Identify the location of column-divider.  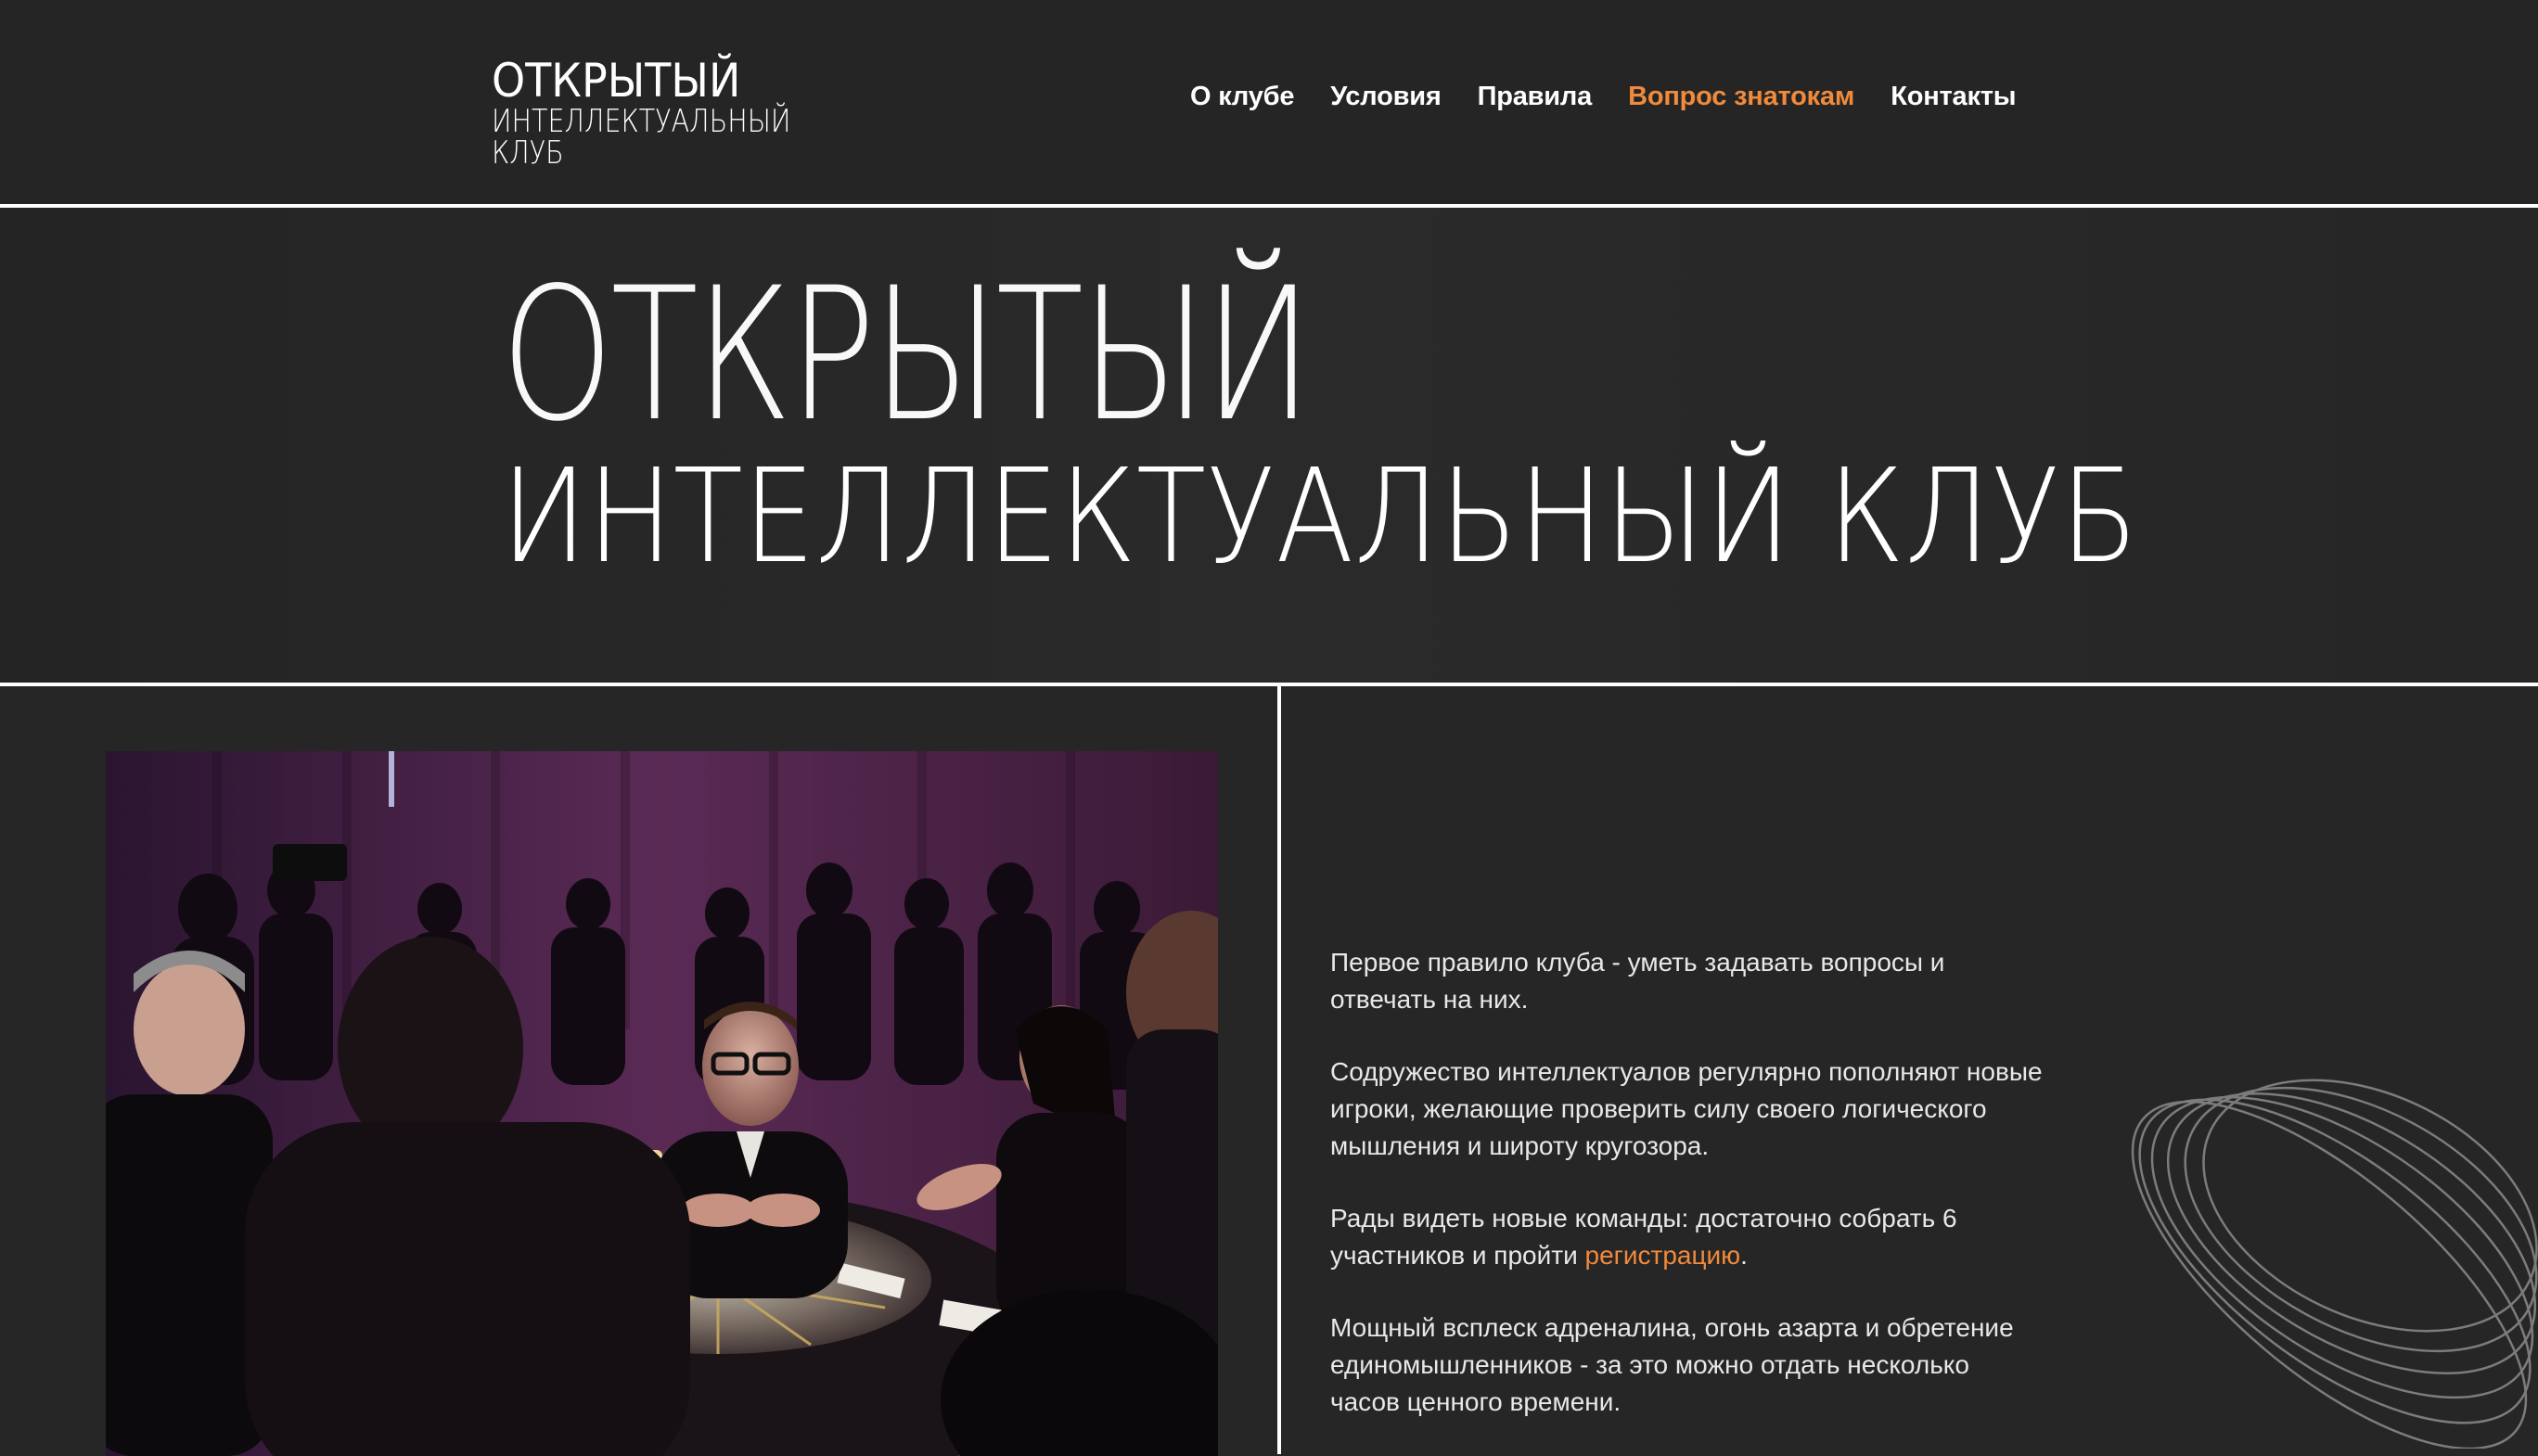
(1279, 1069).